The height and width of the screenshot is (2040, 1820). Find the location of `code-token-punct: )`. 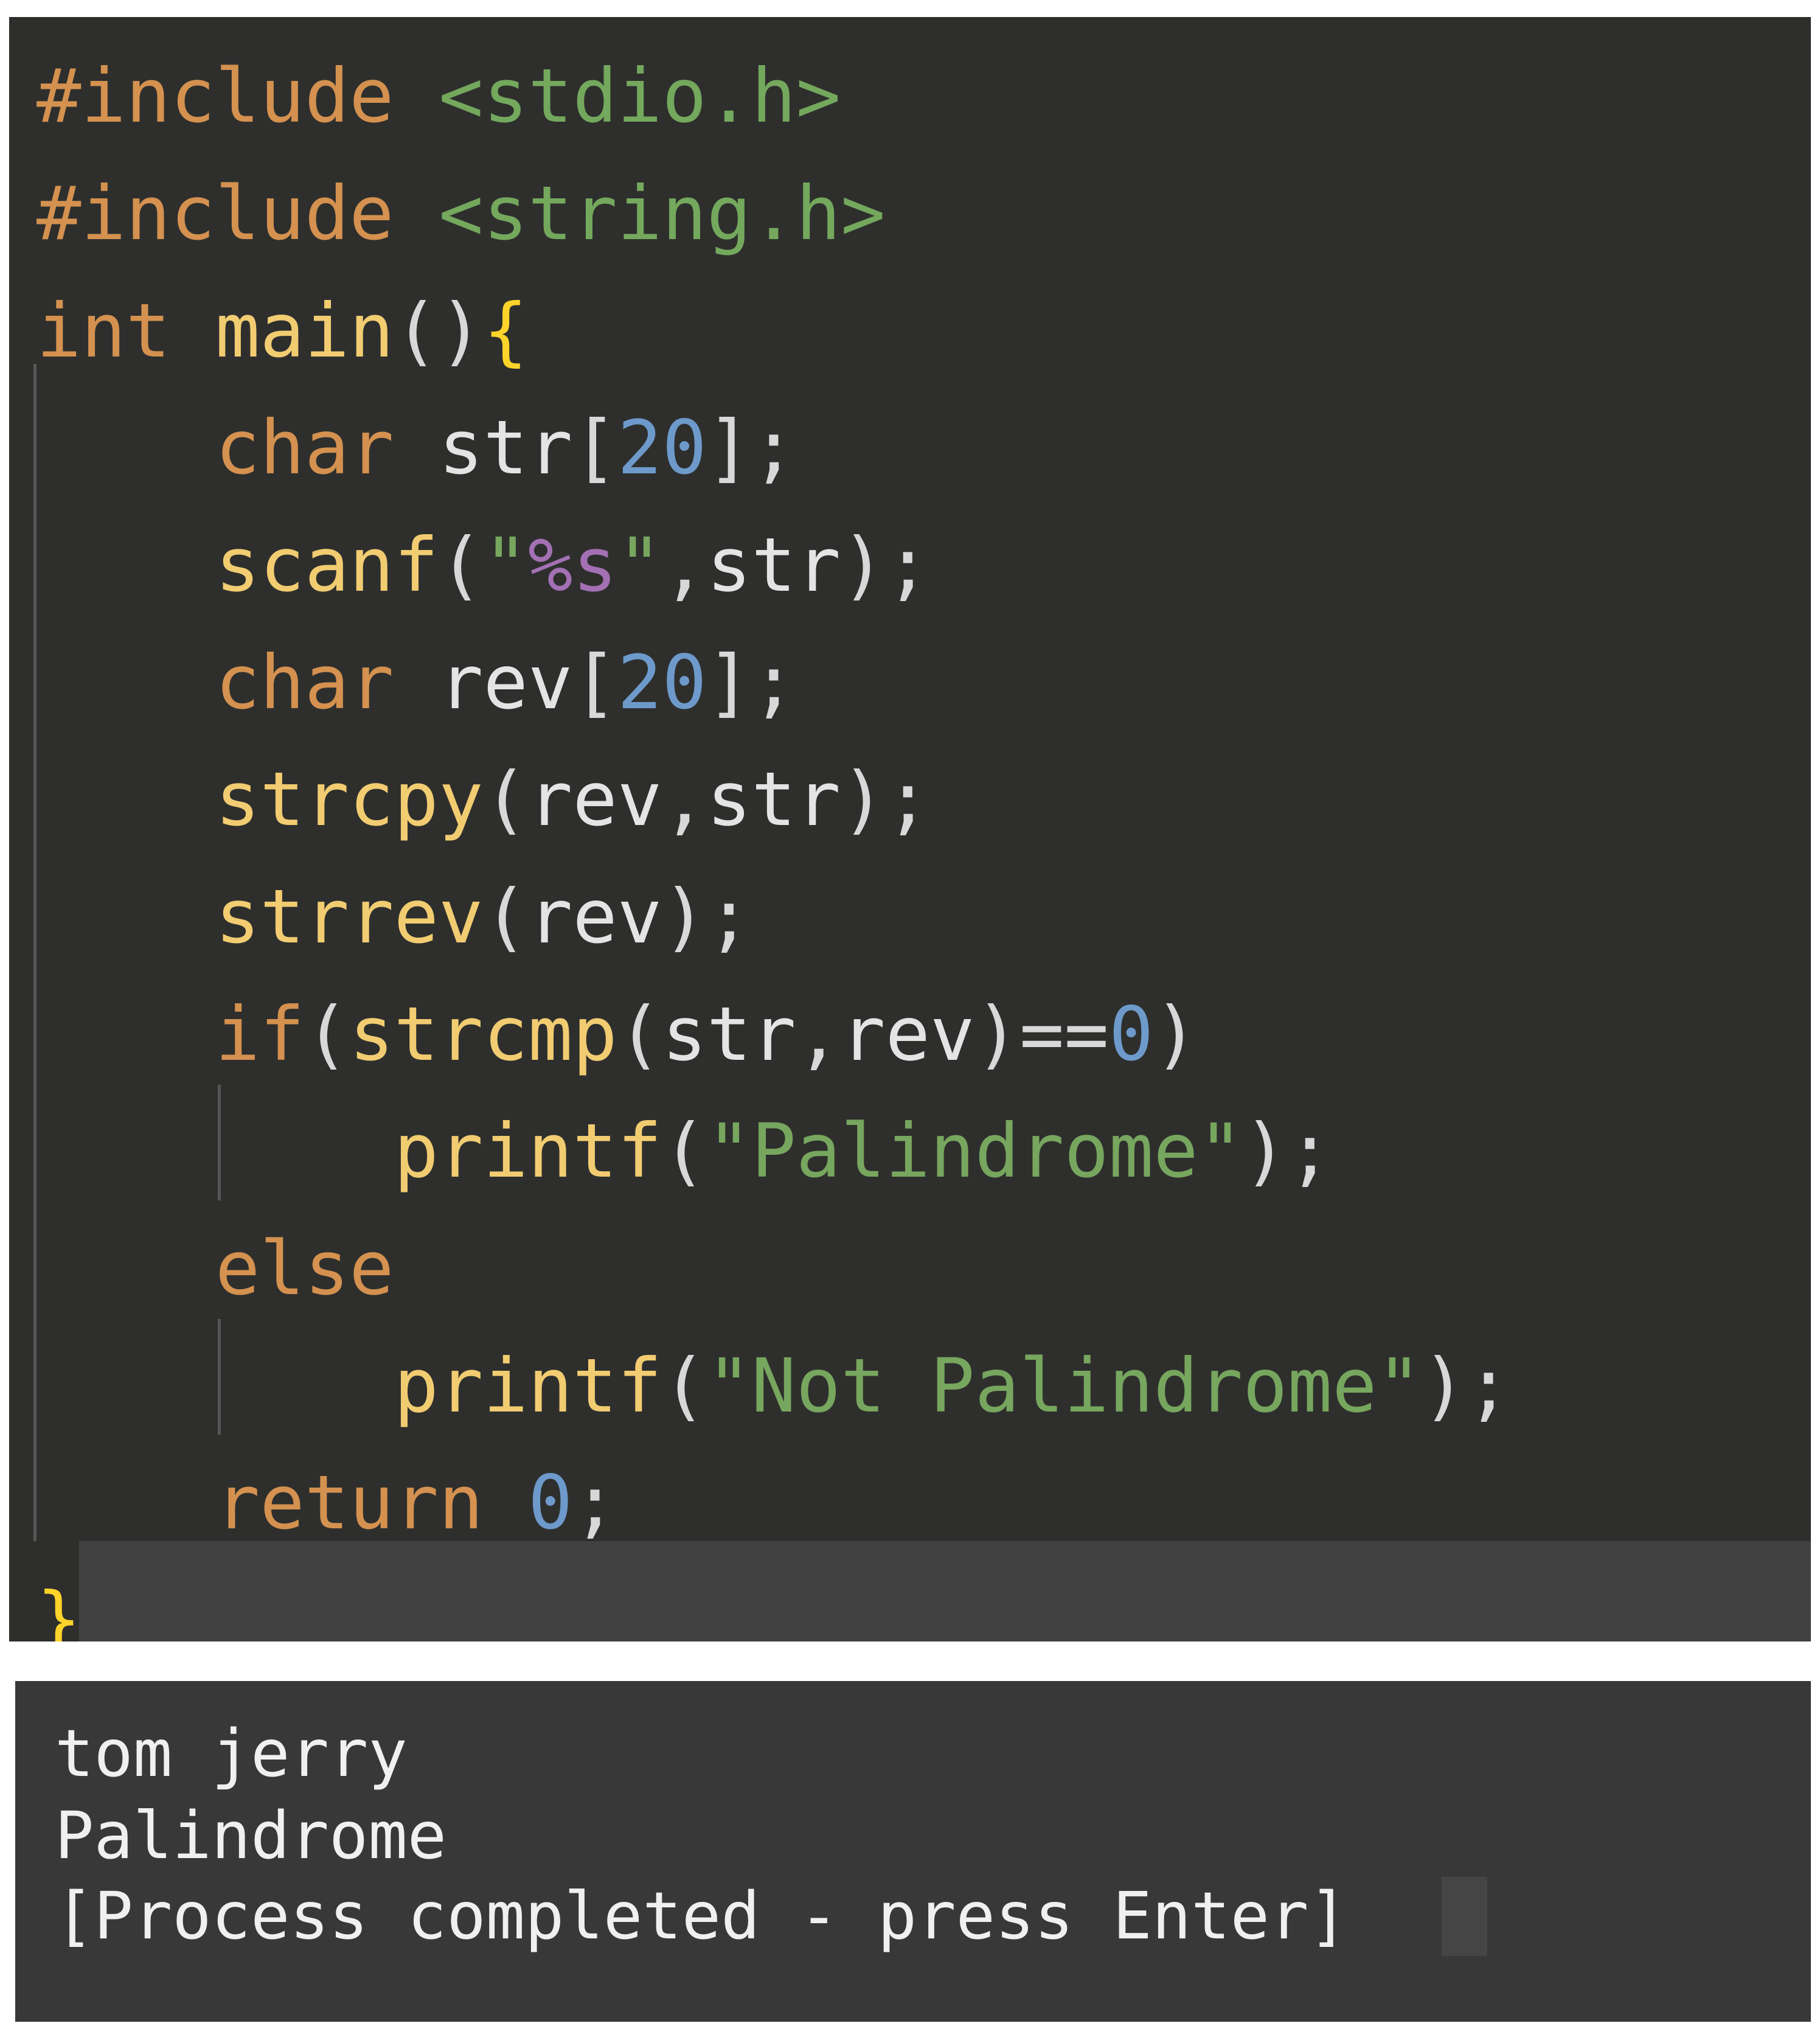

code-token-punct: ) is located at coordinates (1175, 1034).